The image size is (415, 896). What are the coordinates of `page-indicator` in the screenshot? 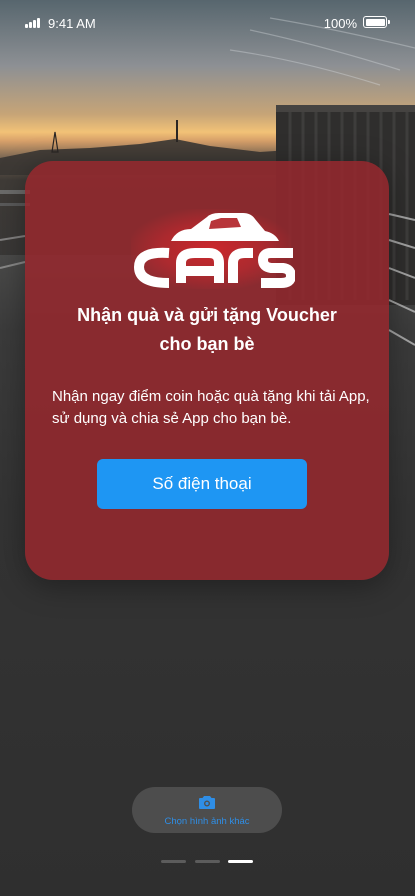 It's located at (207, 861).